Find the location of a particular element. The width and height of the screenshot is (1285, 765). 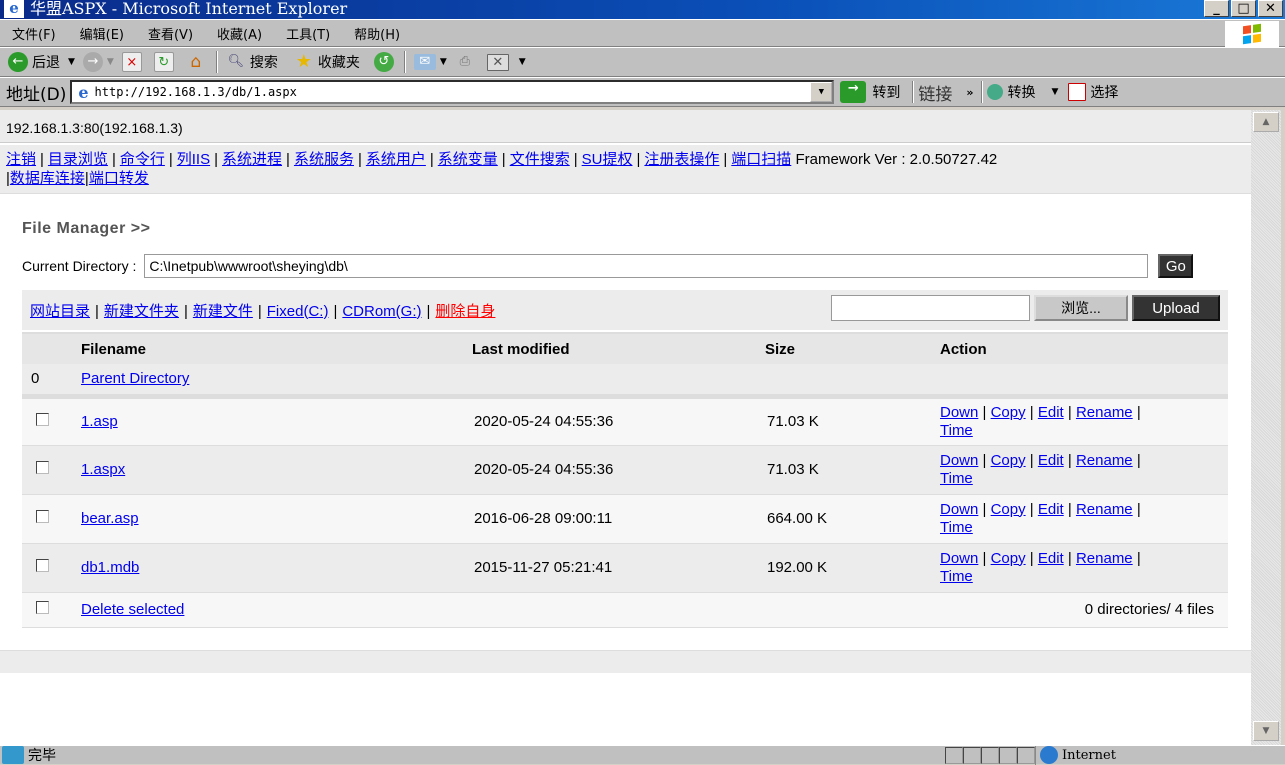

nav-link: 端口扫描 is located at coordinates (761, 159).